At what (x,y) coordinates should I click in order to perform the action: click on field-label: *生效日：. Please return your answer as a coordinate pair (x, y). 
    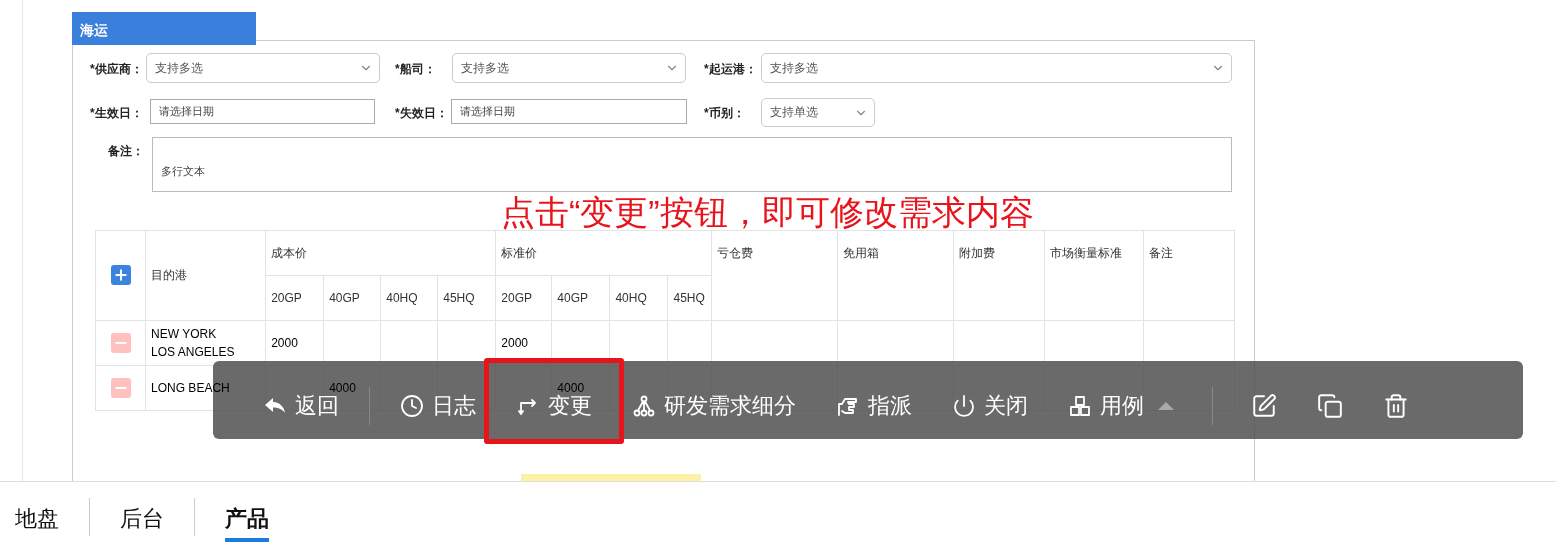
    Looking at the image, I should click on (117, 113).